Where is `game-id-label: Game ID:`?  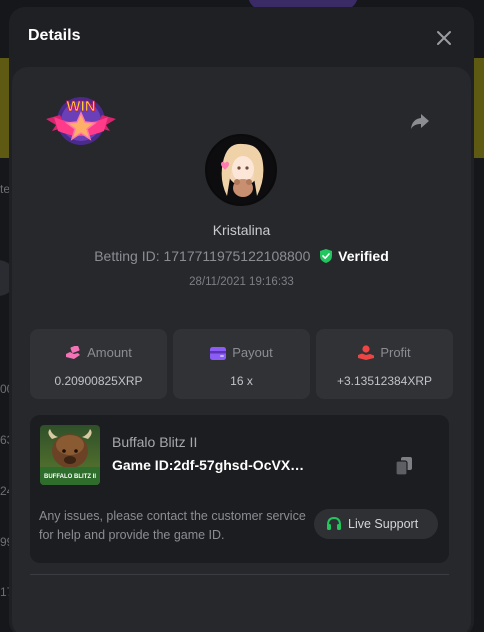
game-id-label: Game ID: is located at coordinates (143, 465).